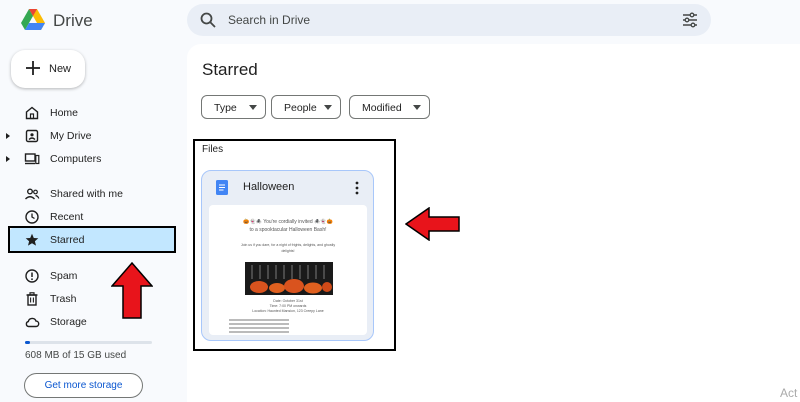 The image size is (800, 402). Describe the element at coordinates (73, 21) in the screenshot. I see `brand-name: Drive` at that location.